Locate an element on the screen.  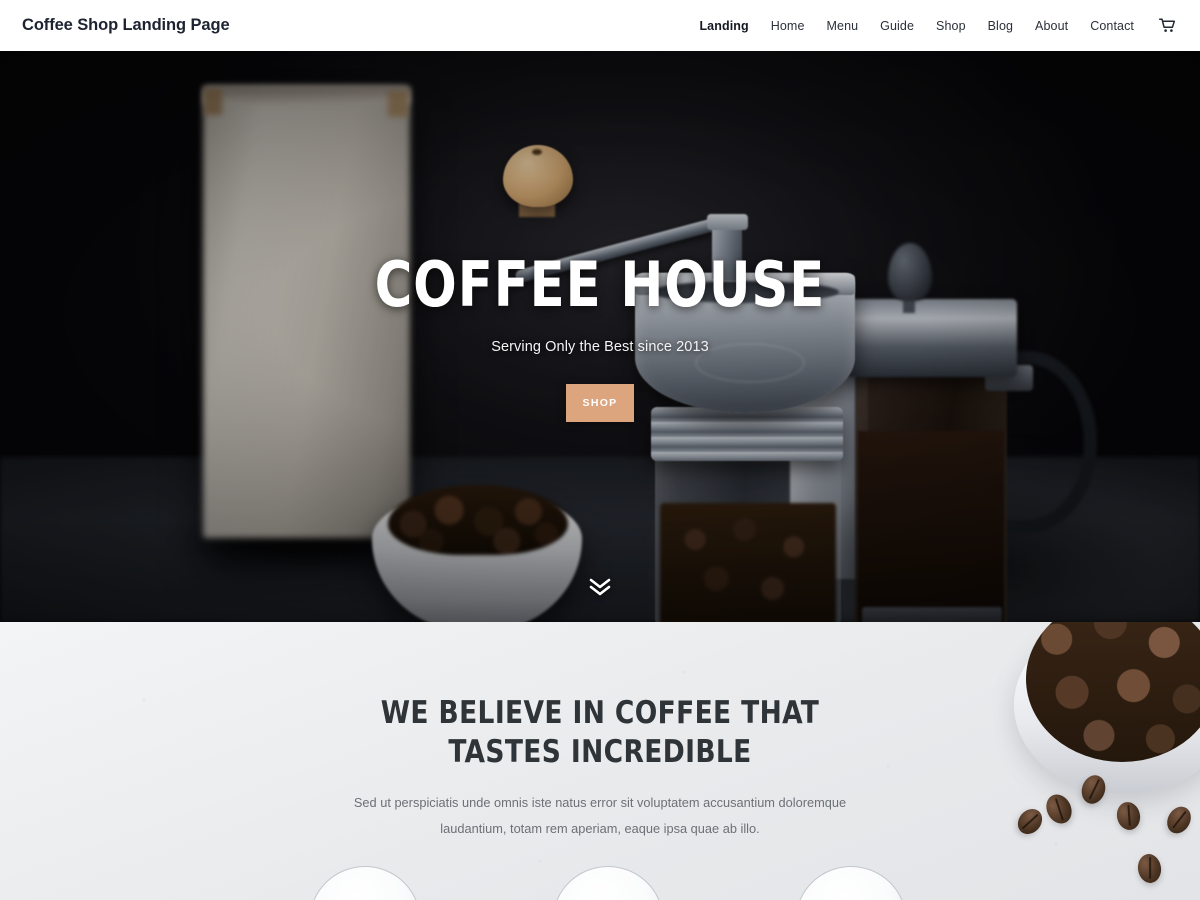
double-chevron-down-icon is located at coordinates (600, 589).